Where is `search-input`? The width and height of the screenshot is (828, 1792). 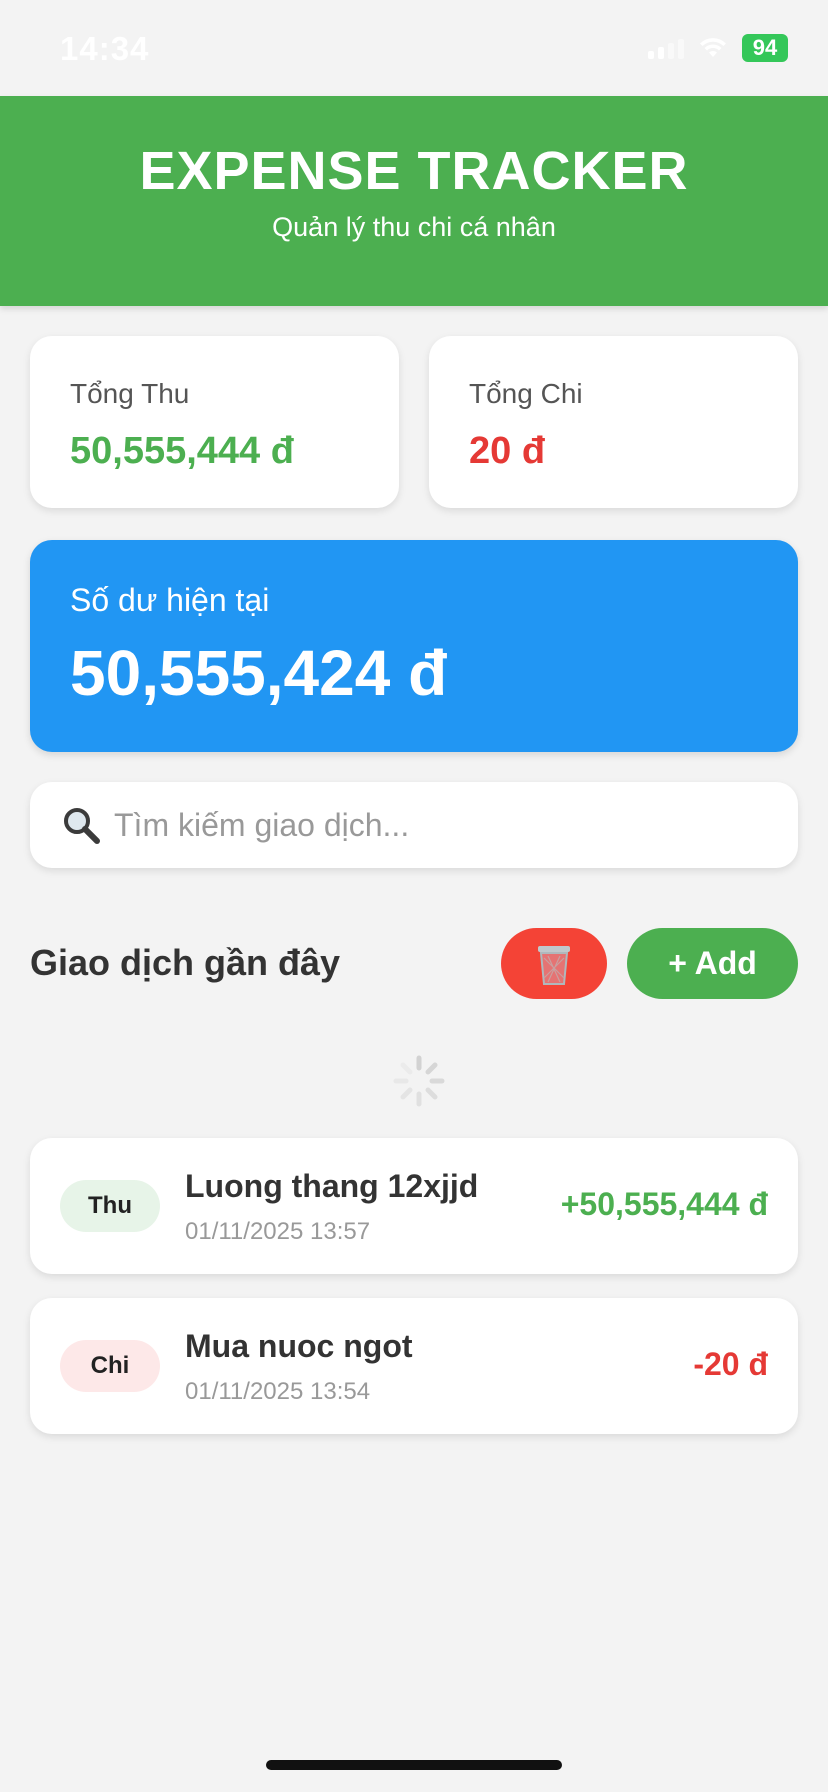
search-input is located at coordinates (434, 825).